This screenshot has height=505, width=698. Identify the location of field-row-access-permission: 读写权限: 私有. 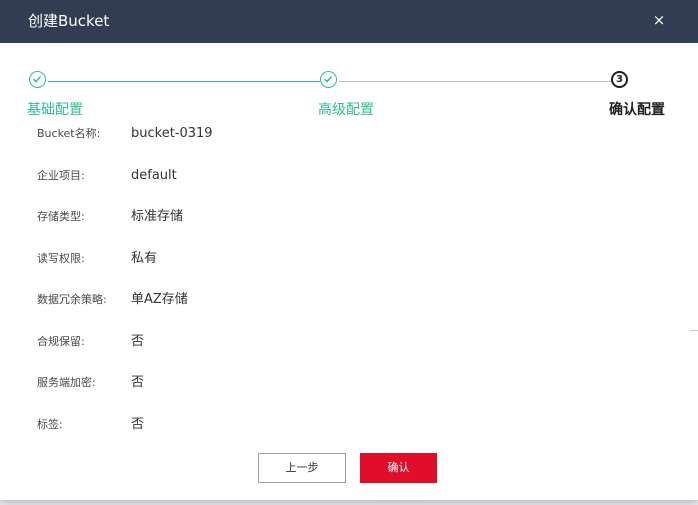
(349, 259).